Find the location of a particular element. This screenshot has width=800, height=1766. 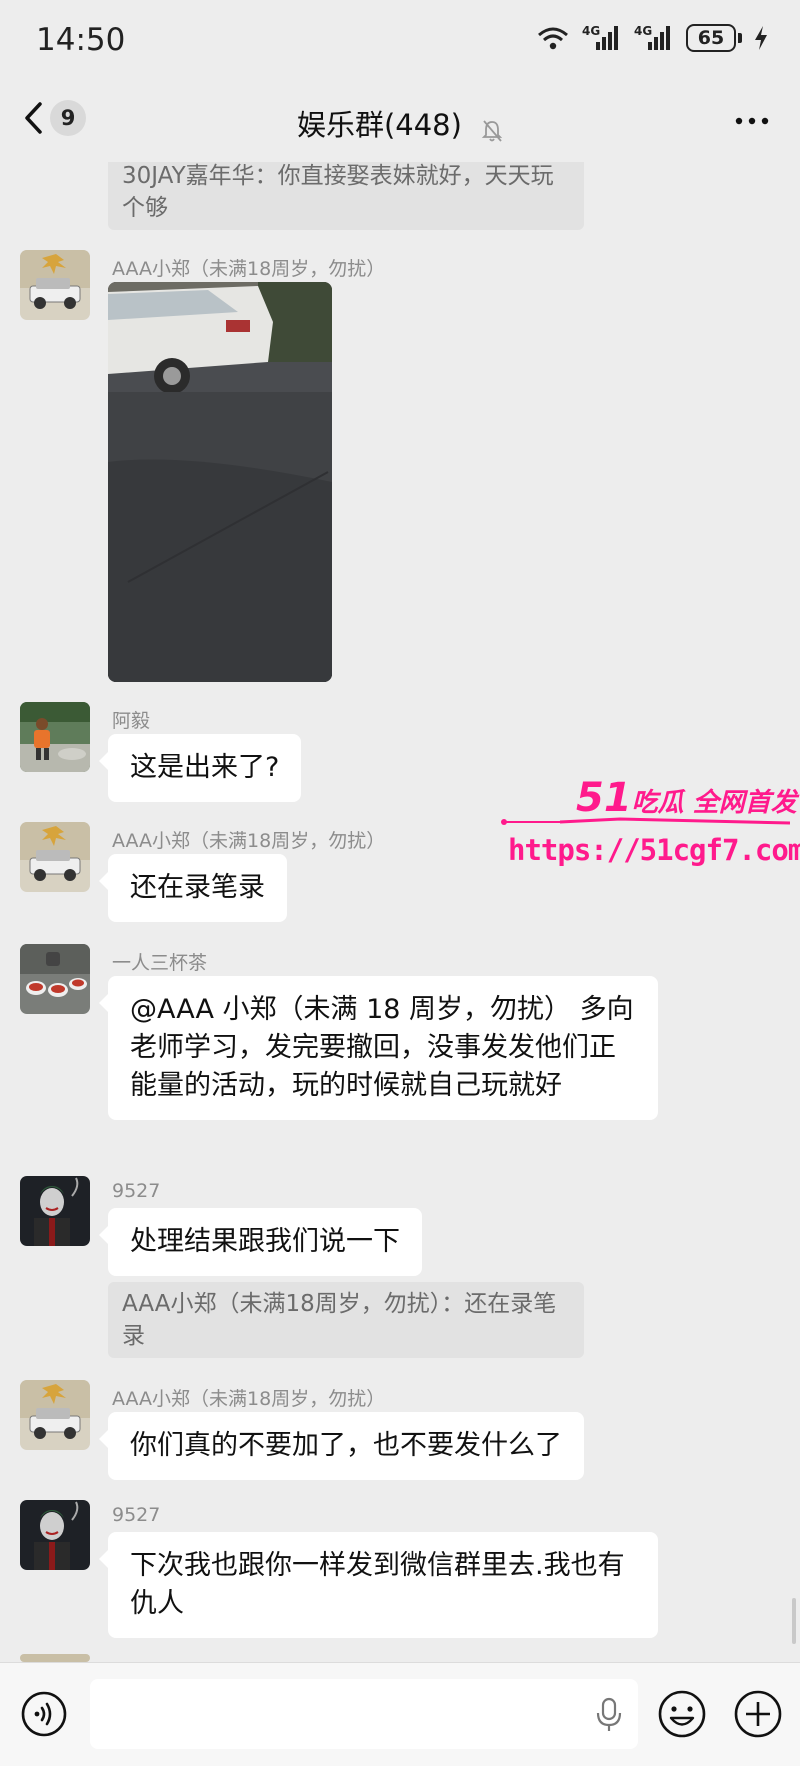

watermark-brand: 51吃瓜 全网首发 is located at coordinates (686, 798).